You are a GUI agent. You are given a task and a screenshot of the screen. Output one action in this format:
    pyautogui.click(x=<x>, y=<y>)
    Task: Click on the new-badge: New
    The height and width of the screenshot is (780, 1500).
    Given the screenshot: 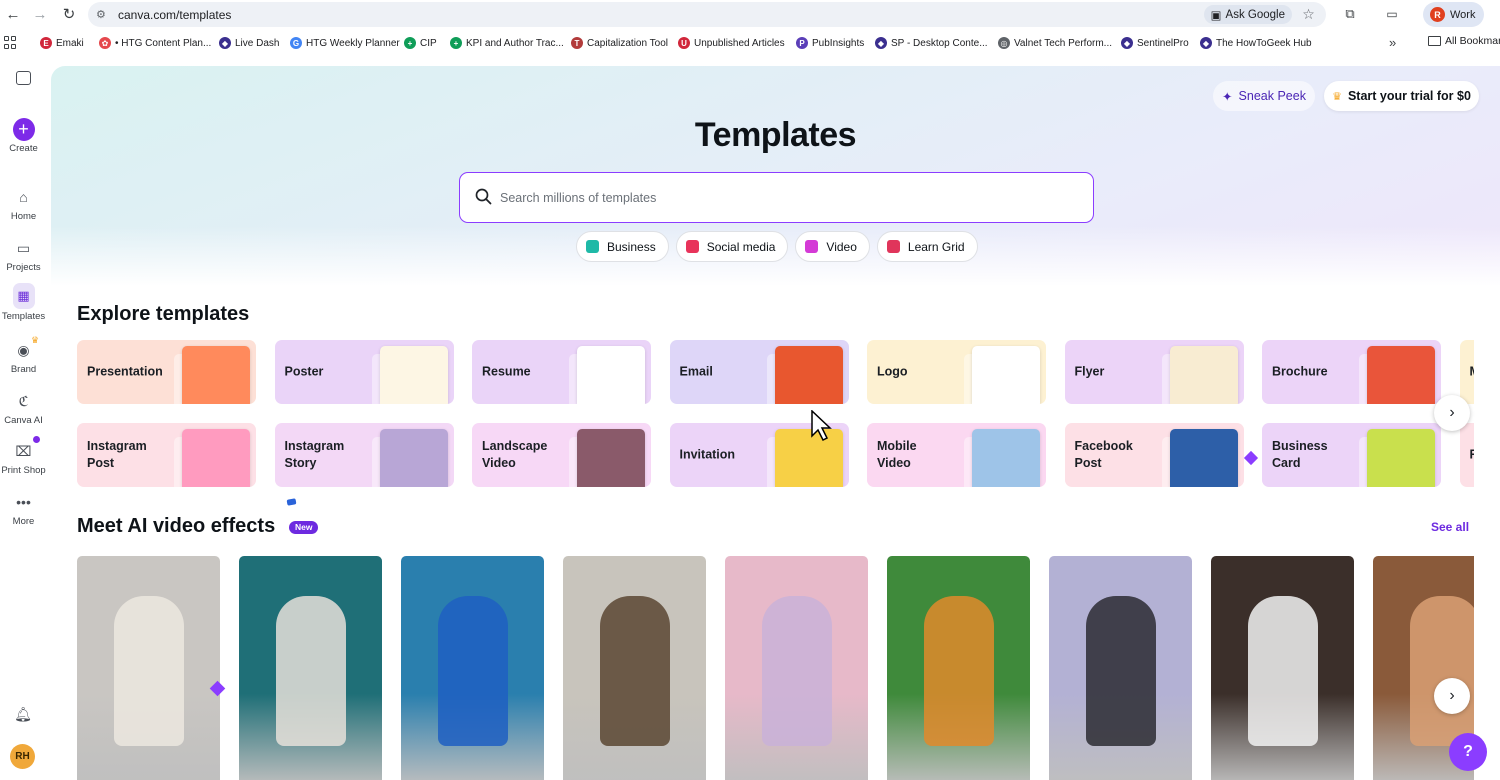 What is the action you would take?
    pyautogui.click(x=304, y=527)
    